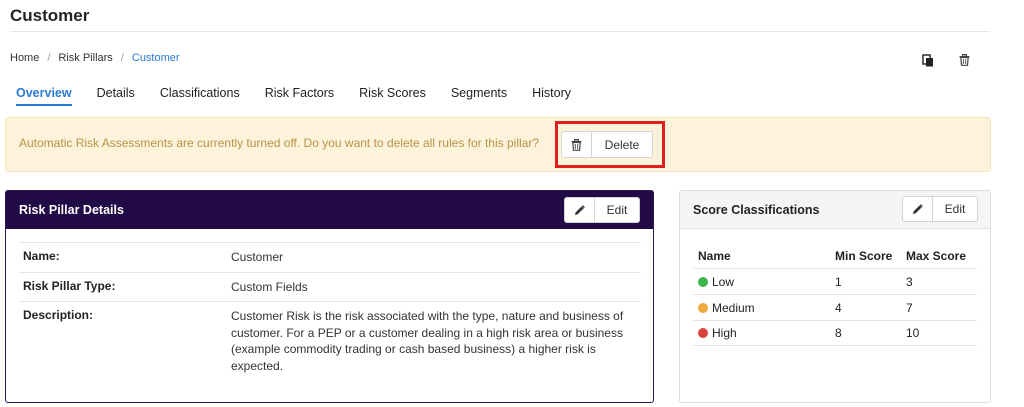 This screenshot has height=407, width=1024. What do you see at coordinates (24, 58) in the screenshot?
I see `breadcrumb-home: Home` at bounding box center [24, 58].